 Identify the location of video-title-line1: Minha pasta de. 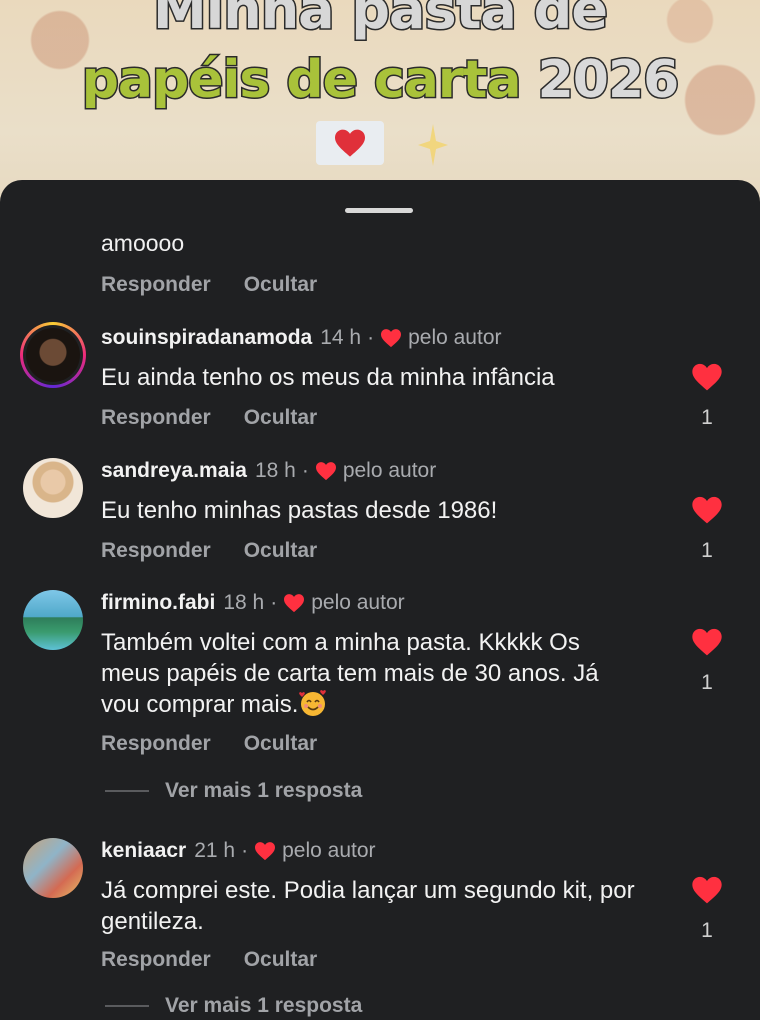
(381, 21).